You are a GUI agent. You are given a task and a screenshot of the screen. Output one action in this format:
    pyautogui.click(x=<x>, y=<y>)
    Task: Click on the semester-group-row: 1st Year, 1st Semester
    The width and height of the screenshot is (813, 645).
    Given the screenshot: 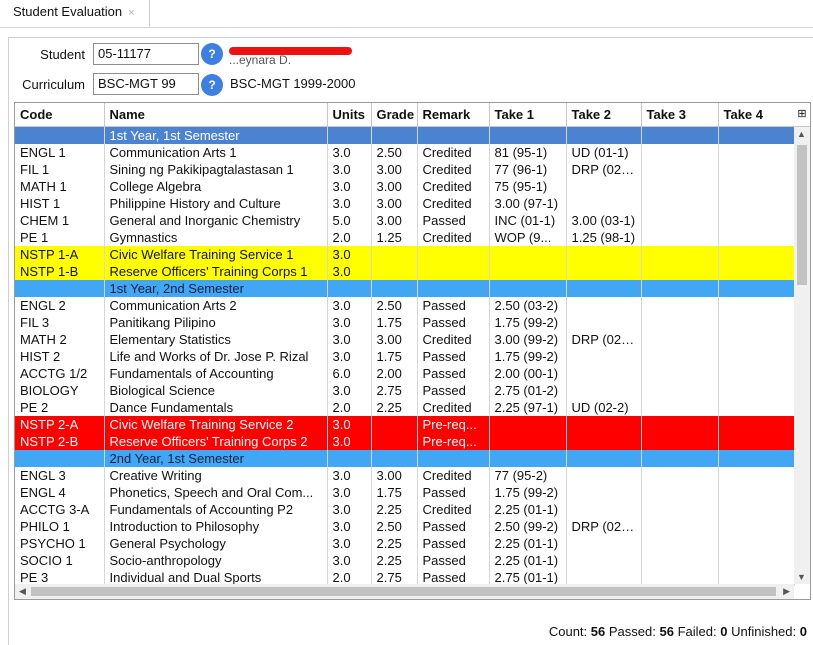 What is the action you would take?
    pyautogui.click(x=405, y=135)
    